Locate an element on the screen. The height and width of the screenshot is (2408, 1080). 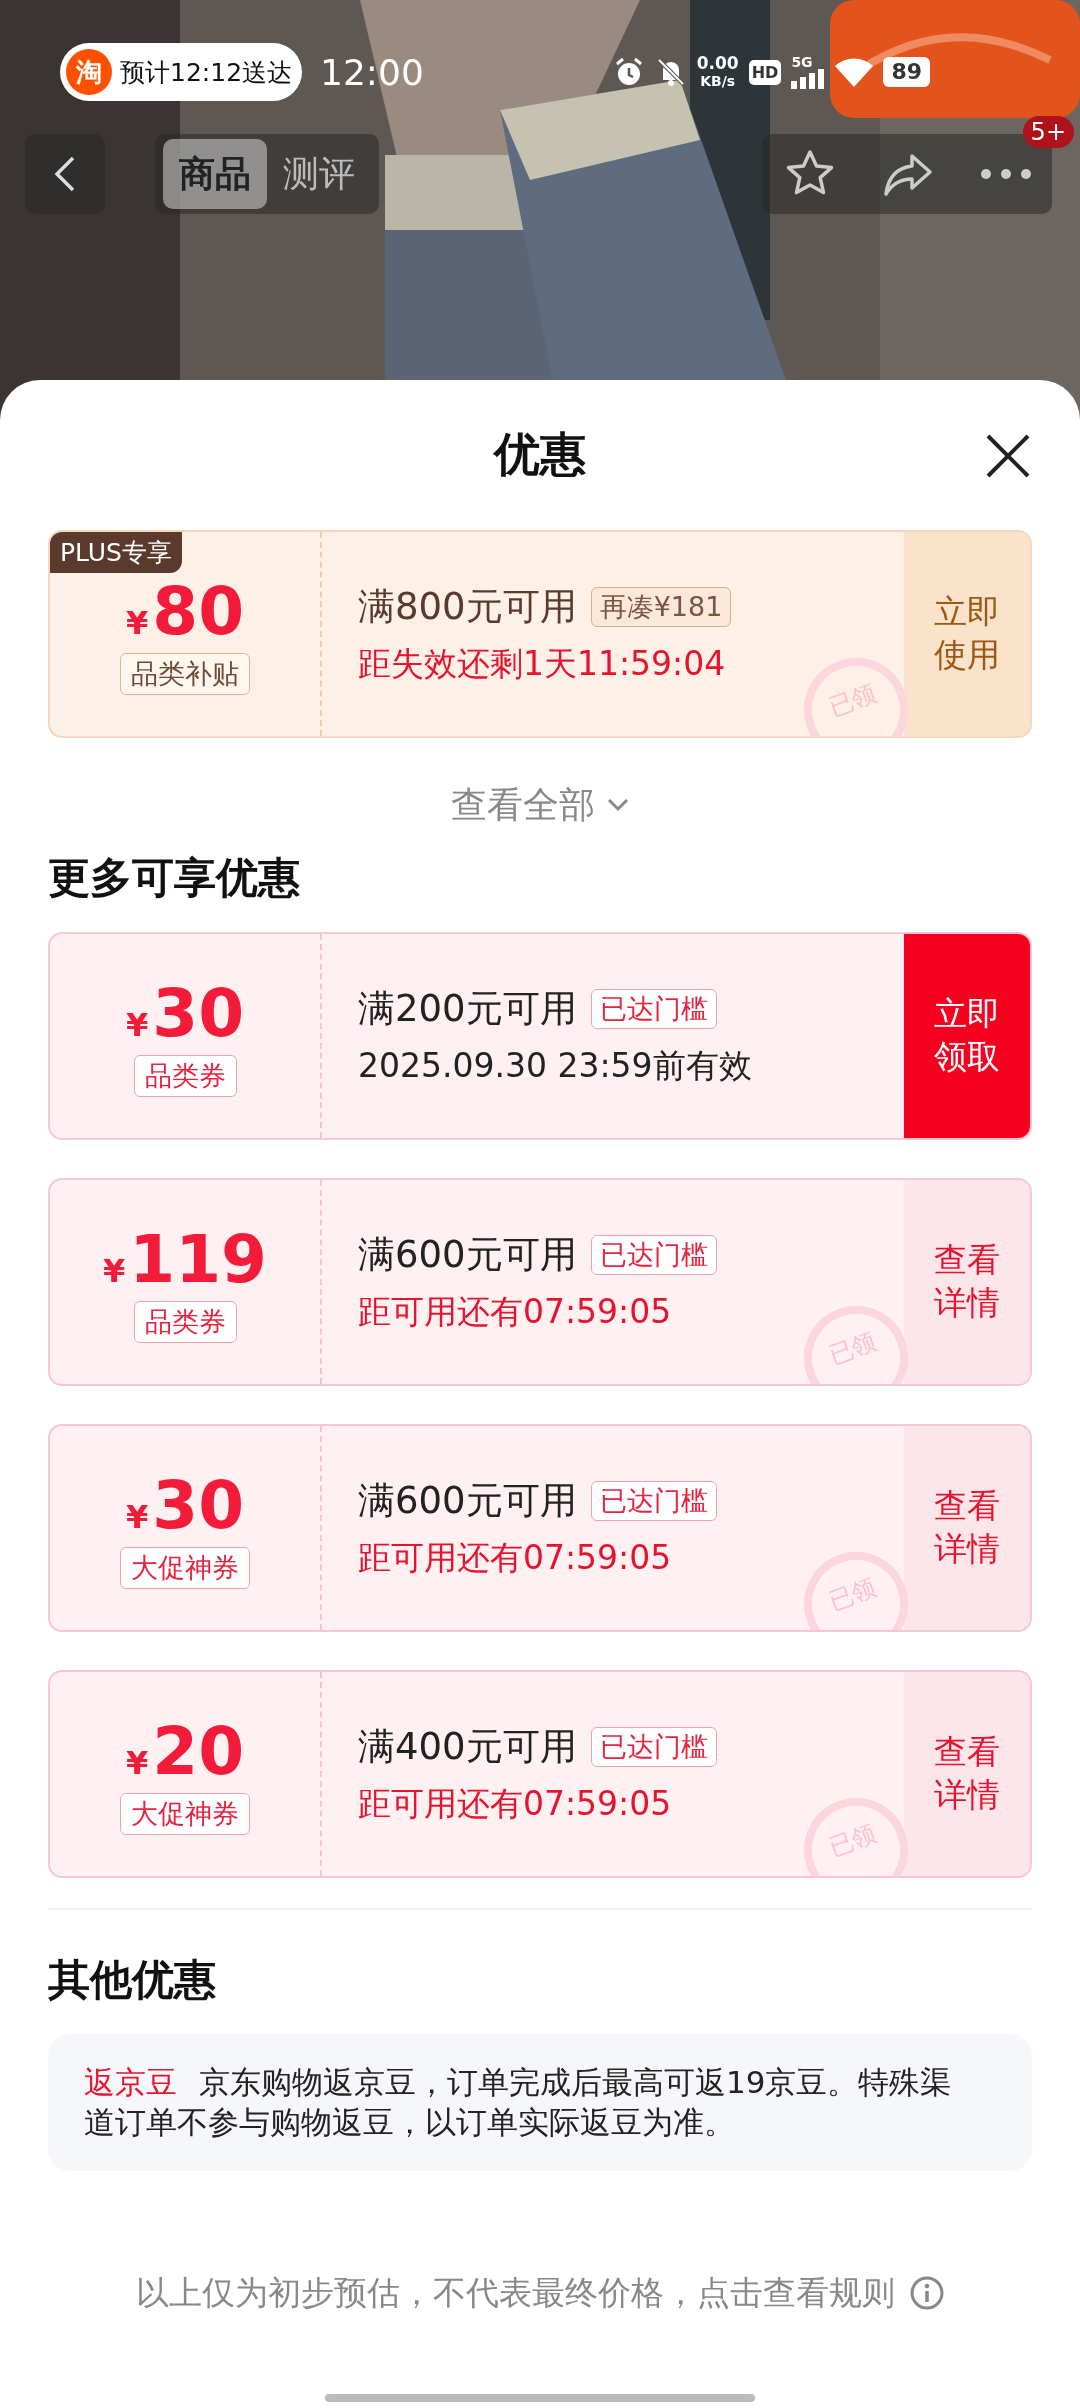
section-title: 其他优惠 is located at coordinates (132, 1980).